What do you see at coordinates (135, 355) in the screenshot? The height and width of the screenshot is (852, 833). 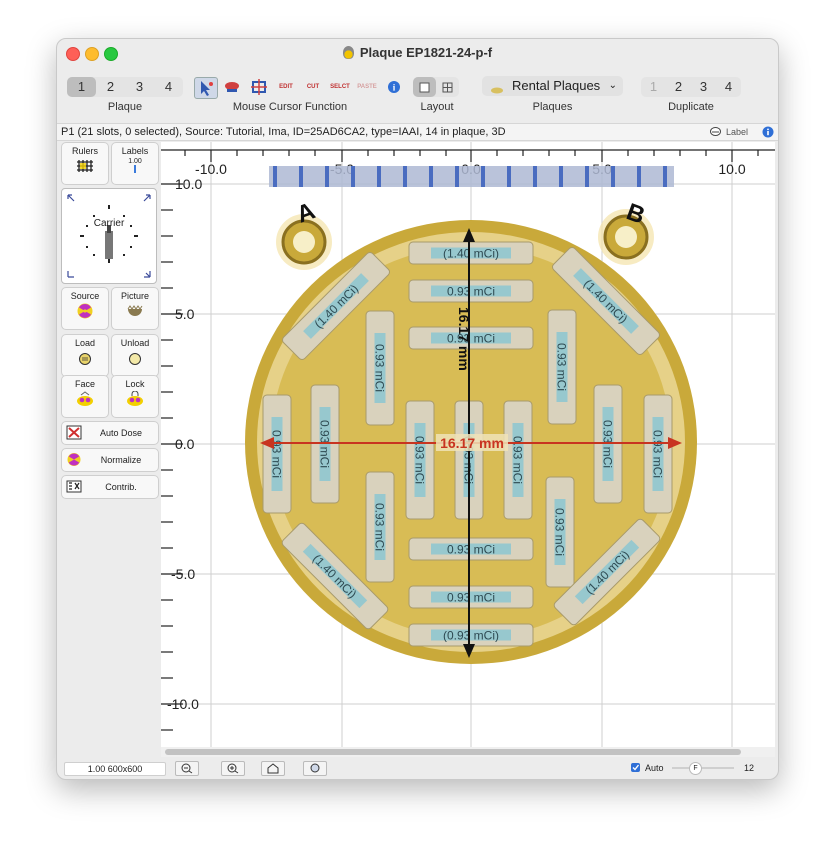 I see `unload-button: Unload` at bounding box center [135, 355].